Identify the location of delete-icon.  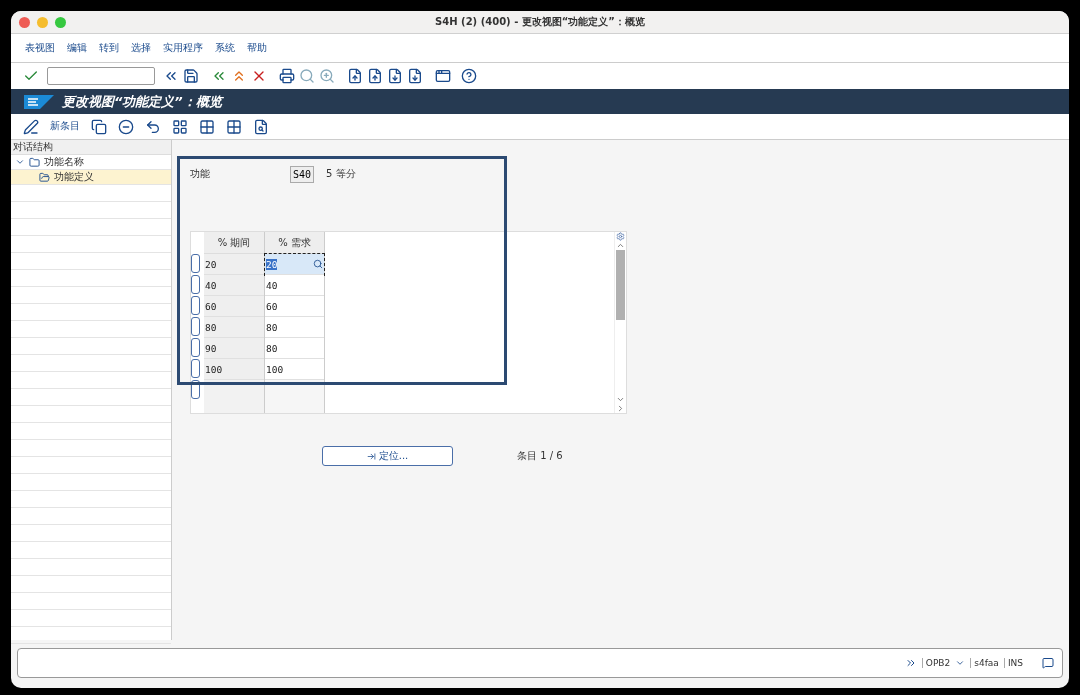
(126, 126).